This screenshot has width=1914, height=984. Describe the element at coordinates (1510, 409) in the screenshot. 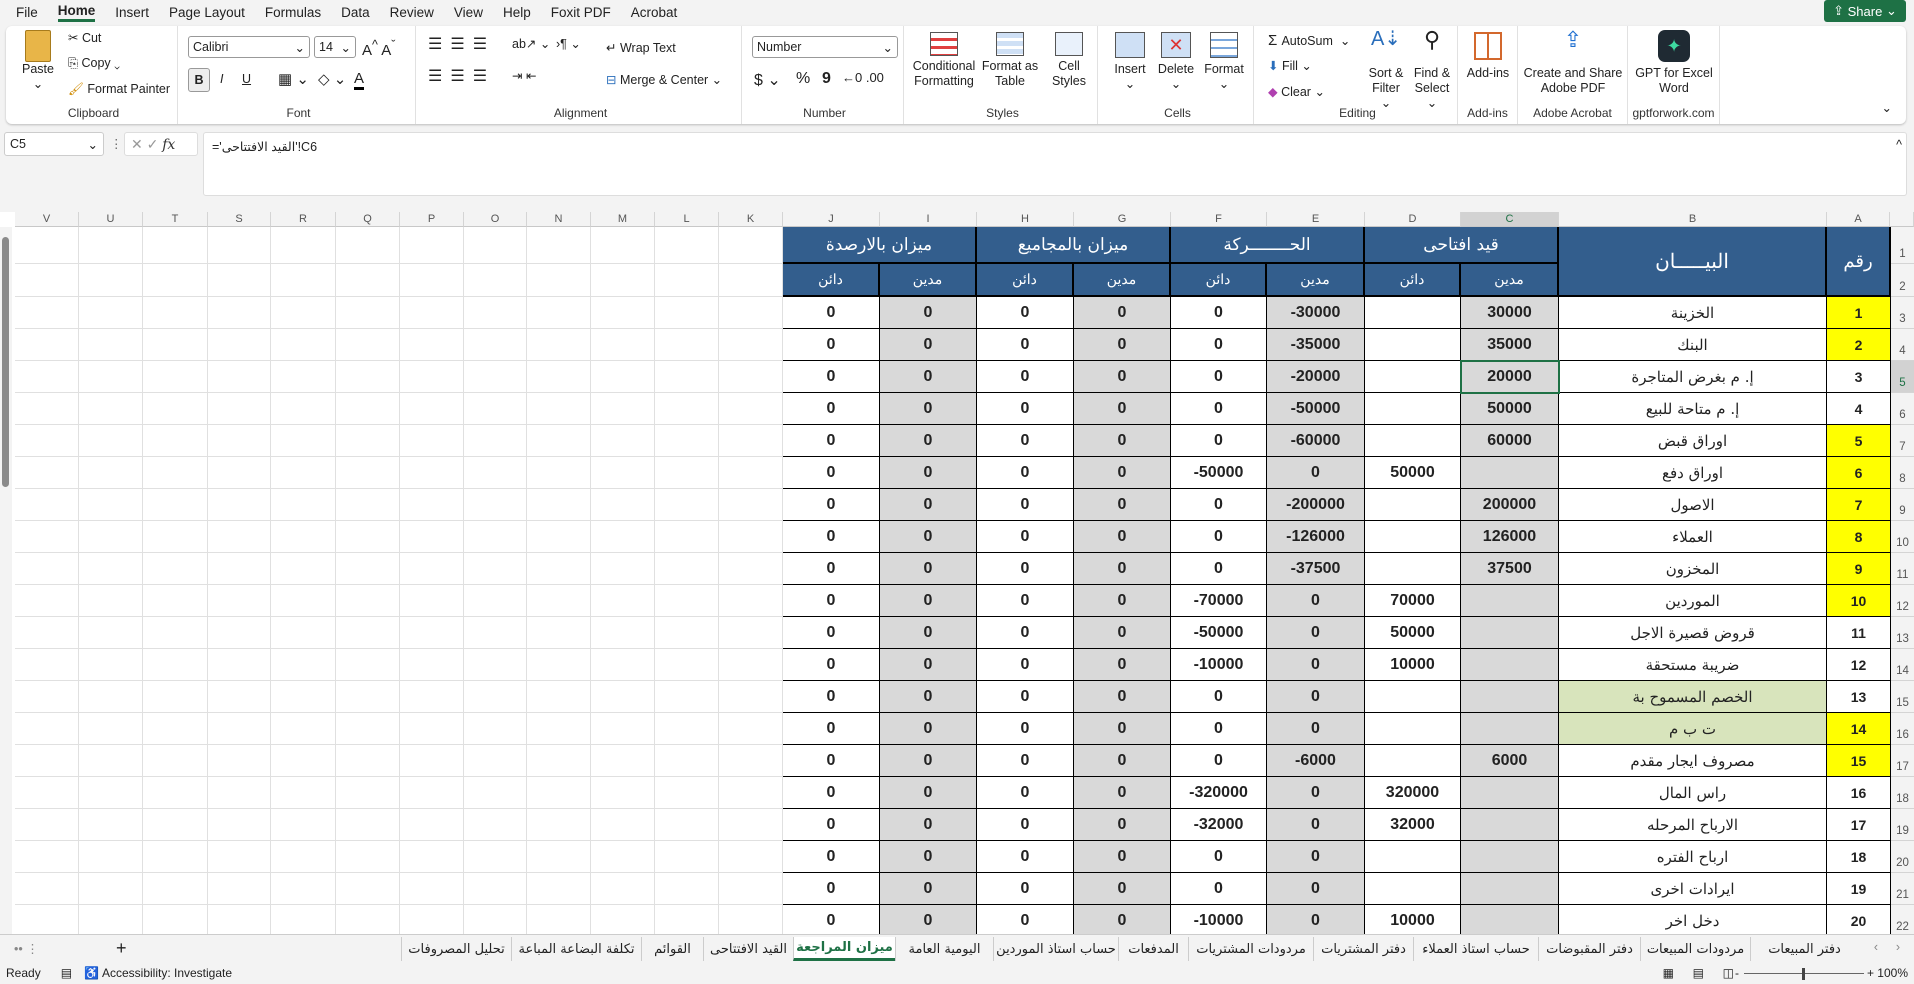

I see `value-cell-c: 50000` at that location.